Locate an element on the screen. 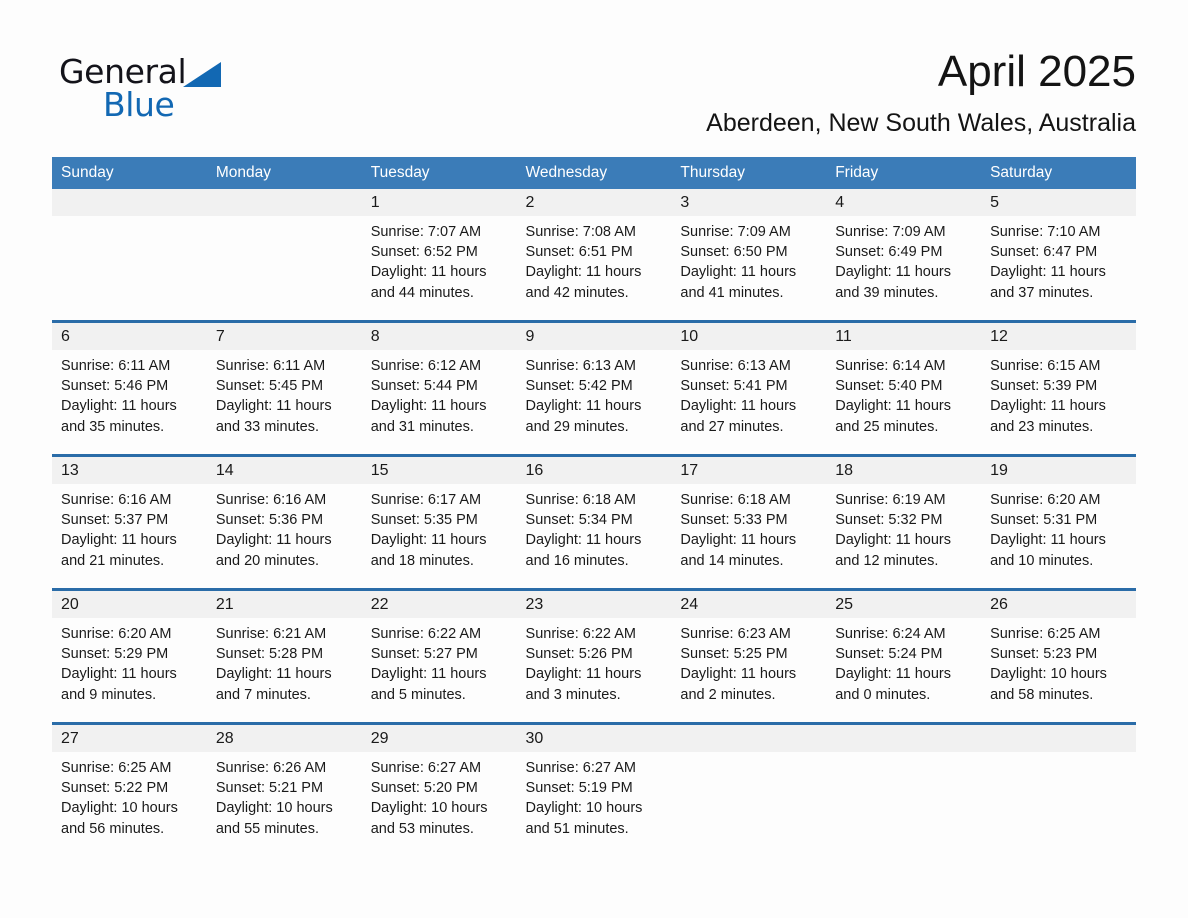 The width and height of the screenshot is (1188, 918). logo-top-row: General is located at coordinates (159, 72).